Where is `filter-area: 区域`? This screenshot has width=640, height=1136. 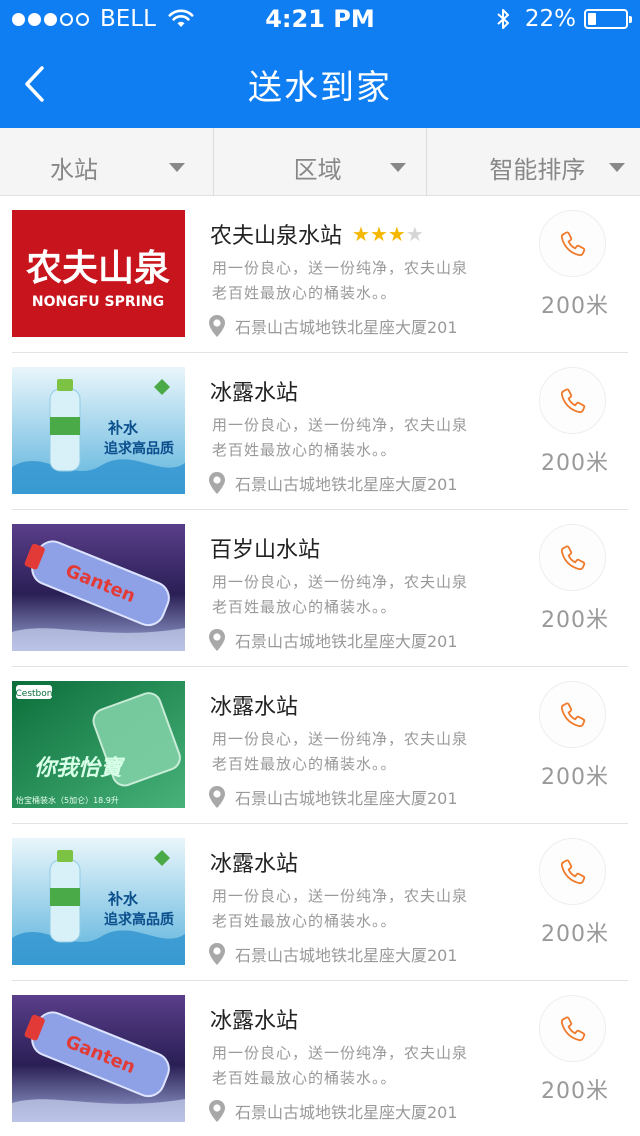 filter-area: 区域 is located at coordinates (319, 162).